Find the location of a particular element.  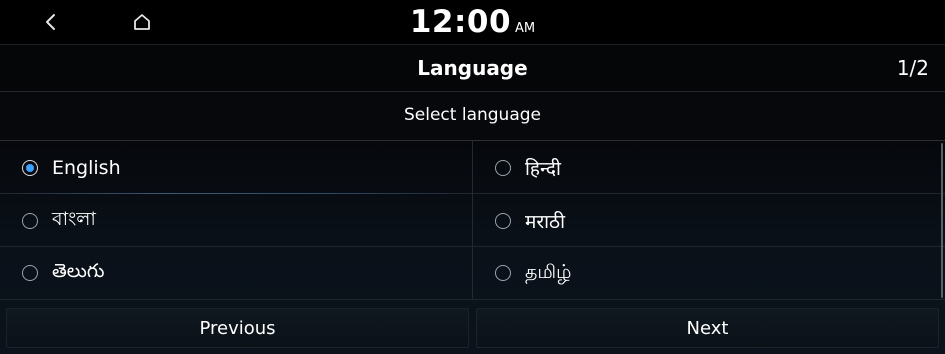

subtitle: Select language is located at coordinates (472, 115).